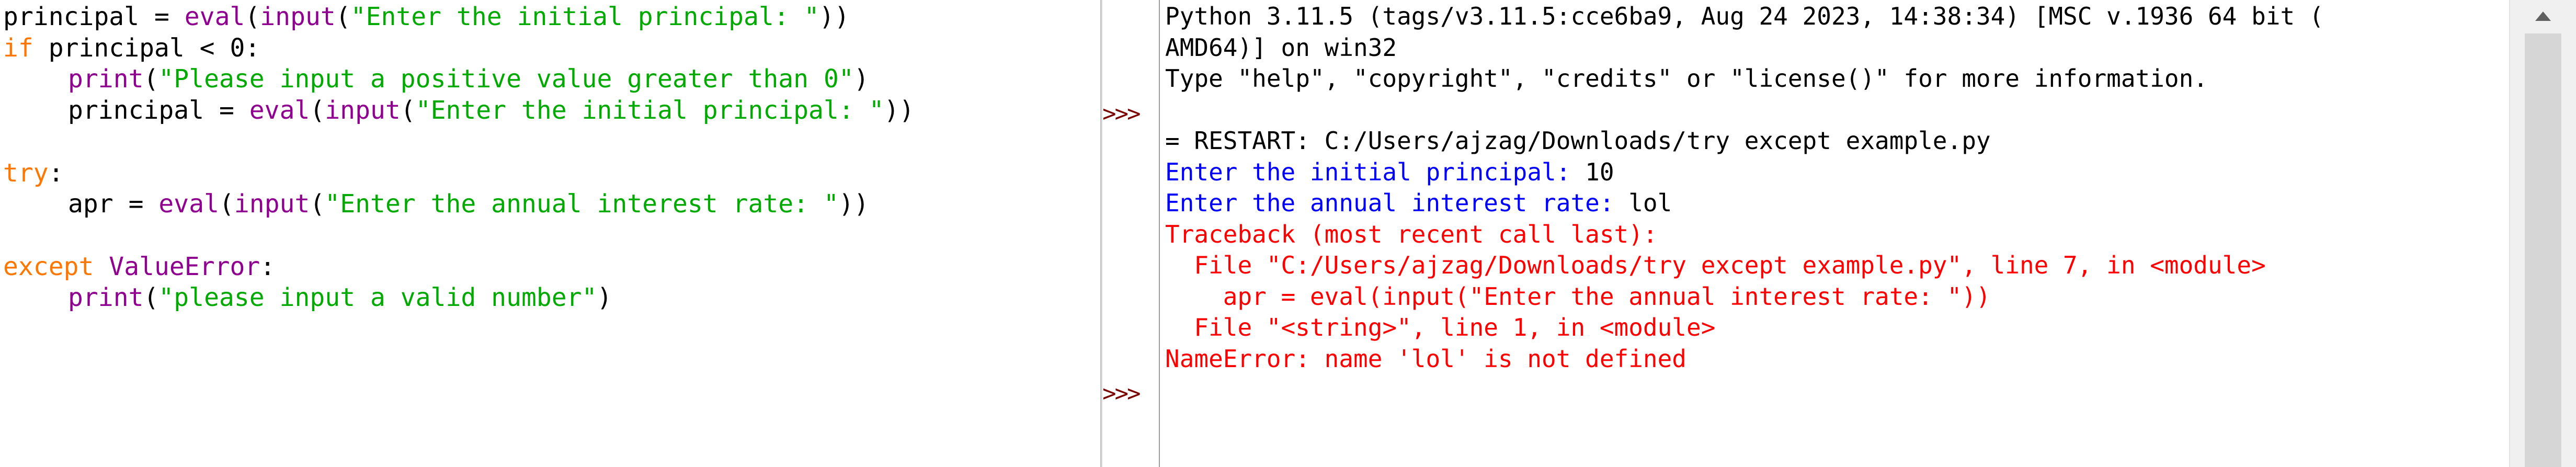 This screenshot has height=467, width=2576. What do you see at coordinates (1650, 203) in the screenshot?
I see `user-input-value: lol` at bounding box center [1650, 203].